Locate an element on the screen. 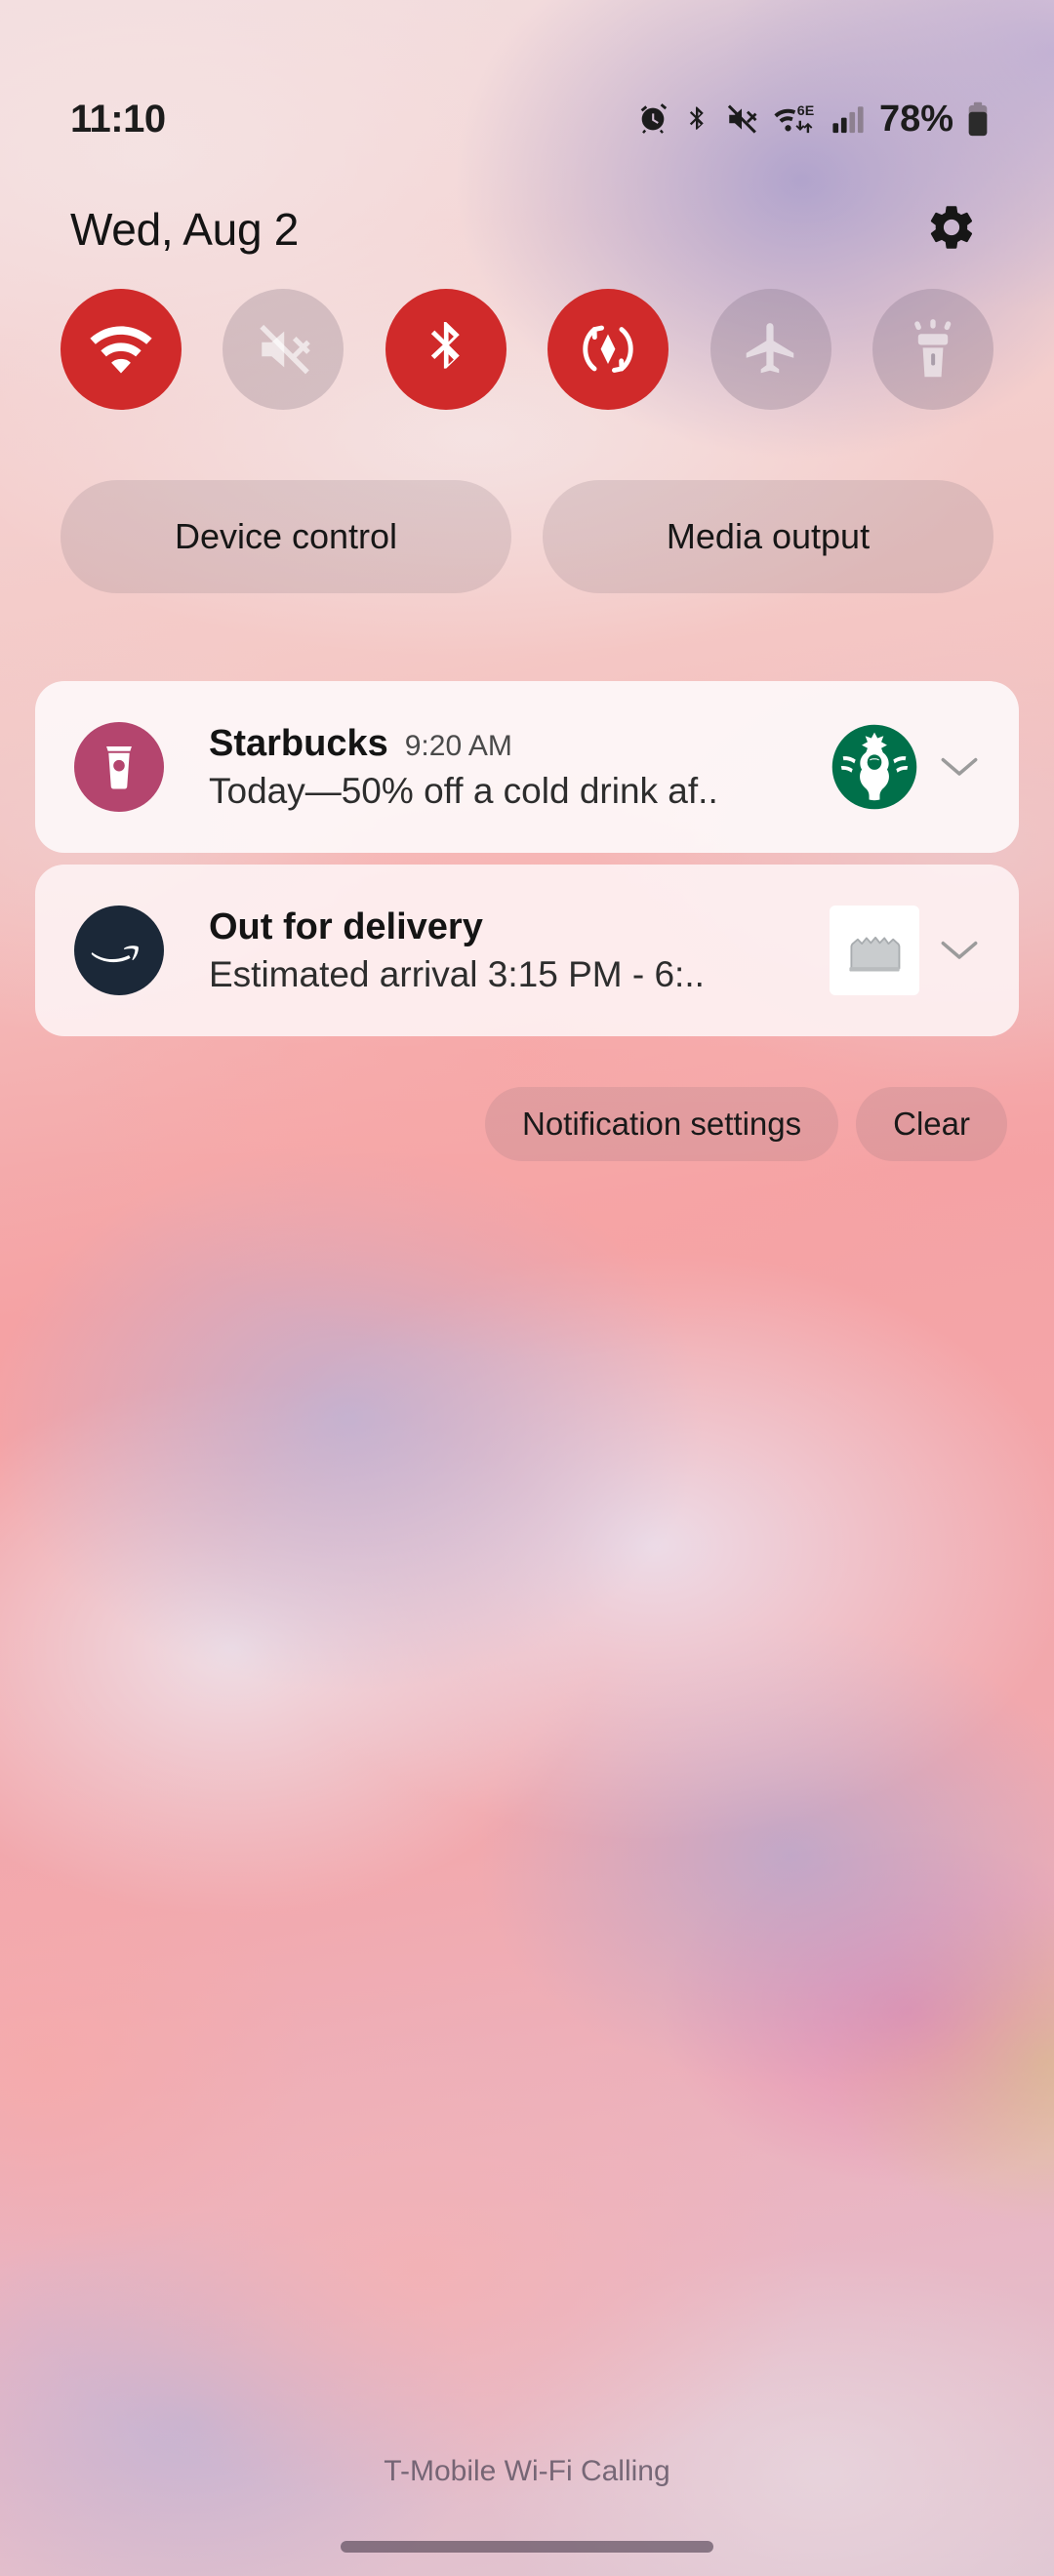  quick-settings-pills: Device control Media output is located at coordinates (527, 536).